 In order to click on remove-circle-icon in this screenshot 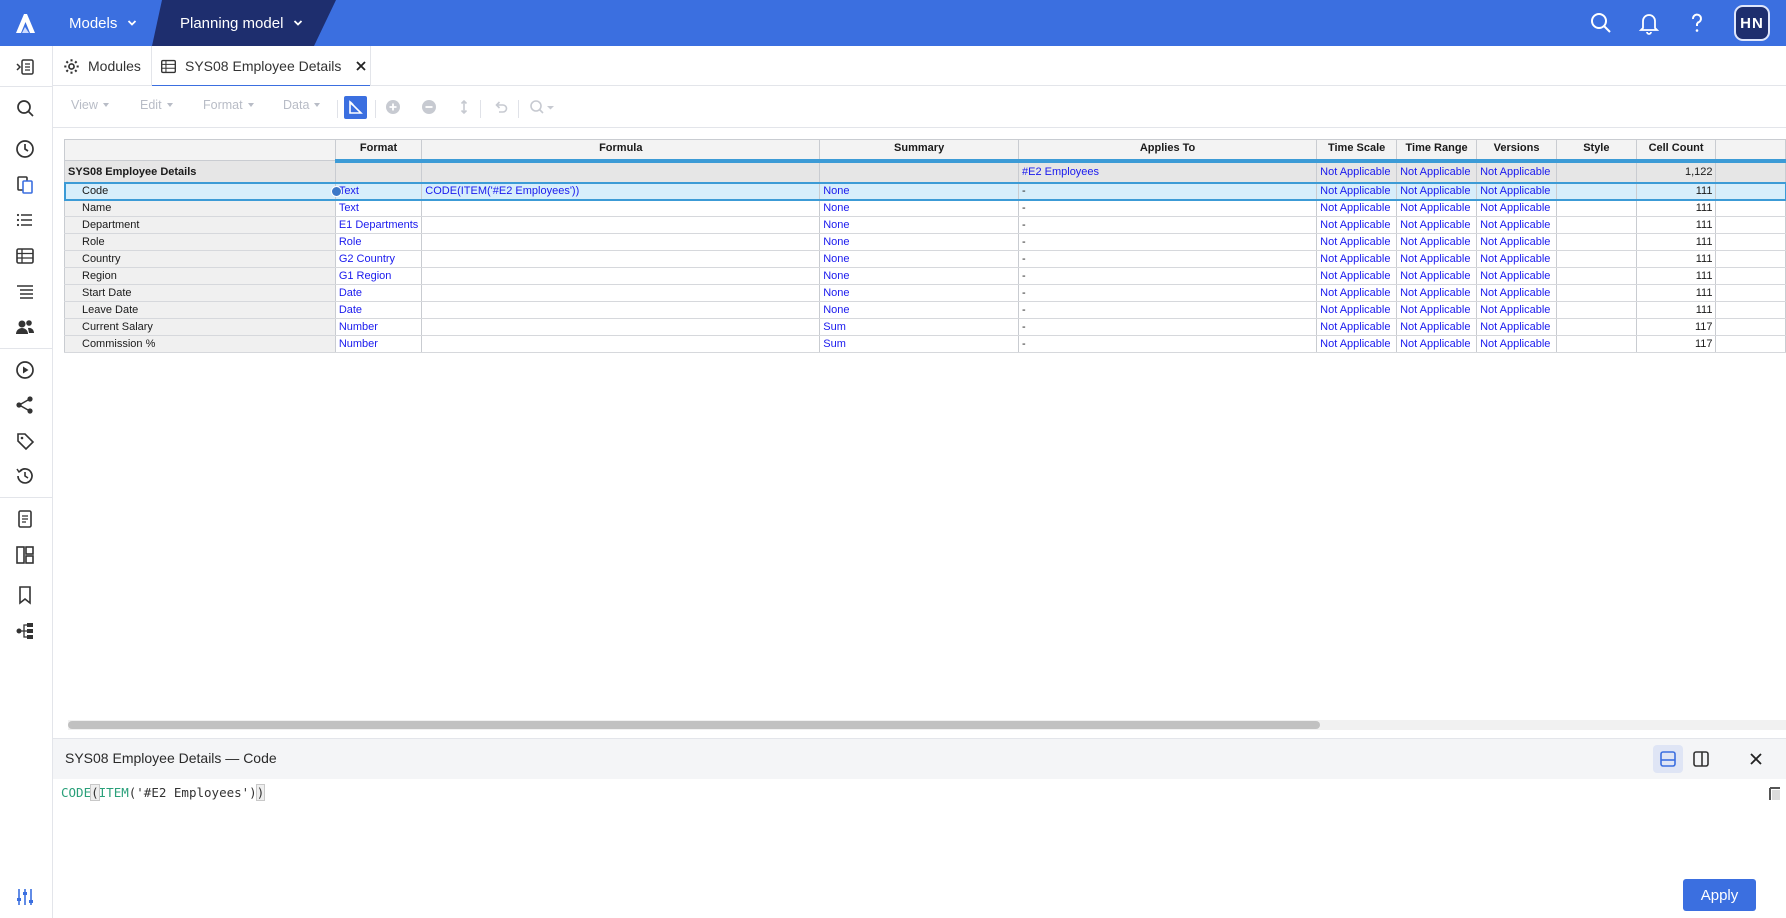, I will do `click(429, 107)`.